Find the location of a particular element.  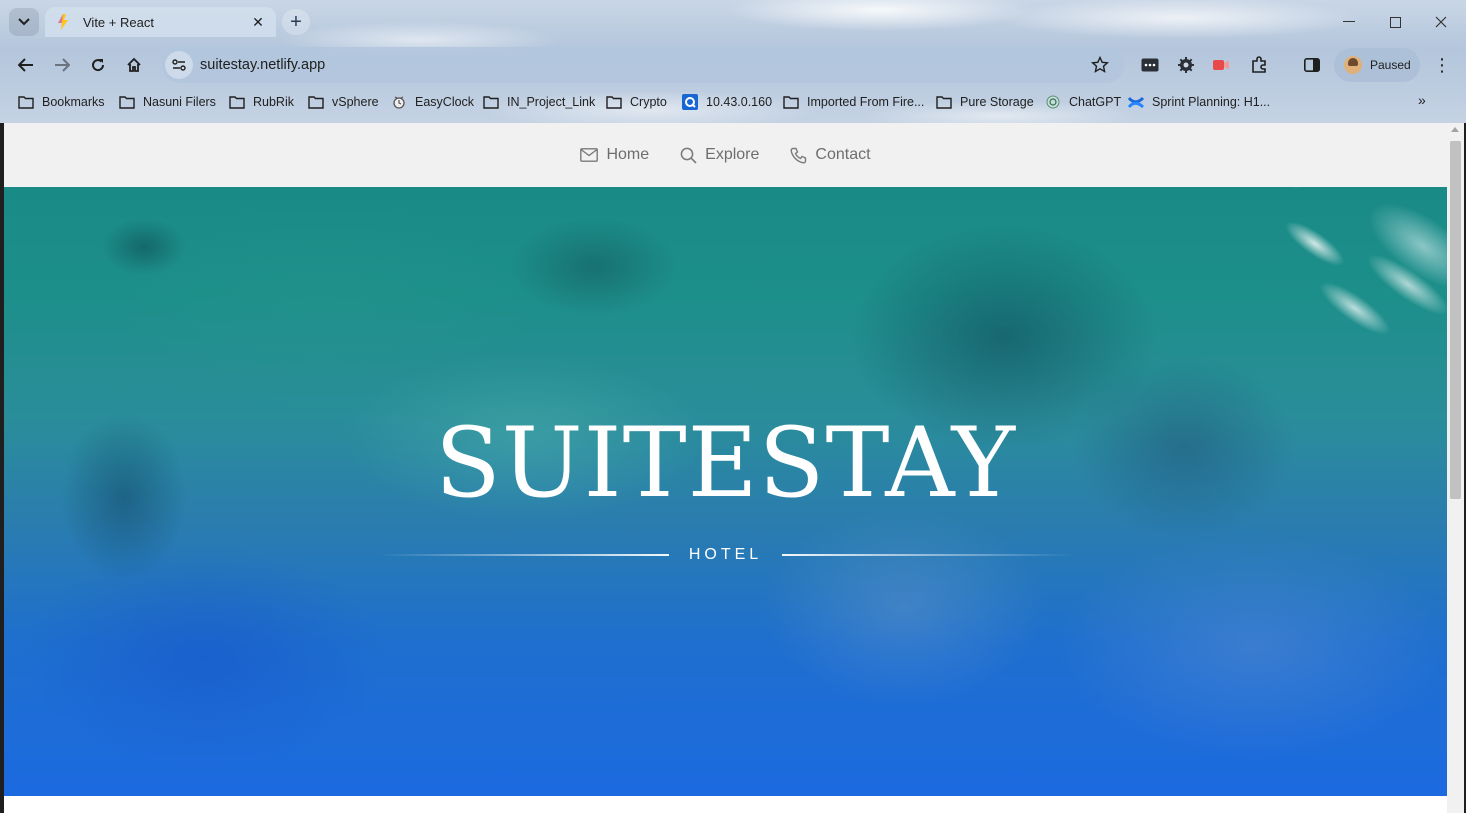

chevron-down-icon is located at coordinates (24, 22).